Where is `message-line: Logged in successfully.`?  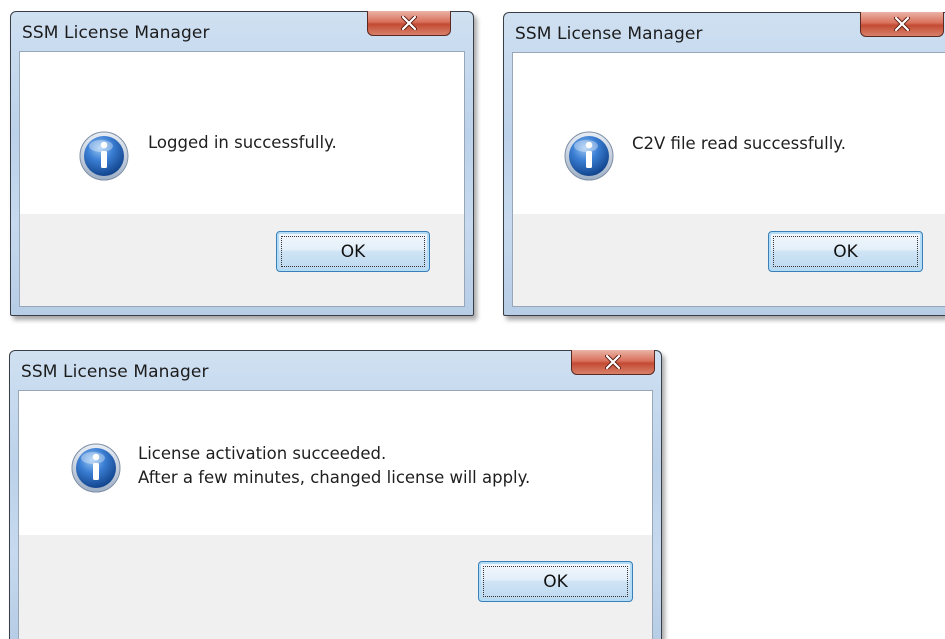
message-line: Logged in successfully. is located at coordinates (242, 142).